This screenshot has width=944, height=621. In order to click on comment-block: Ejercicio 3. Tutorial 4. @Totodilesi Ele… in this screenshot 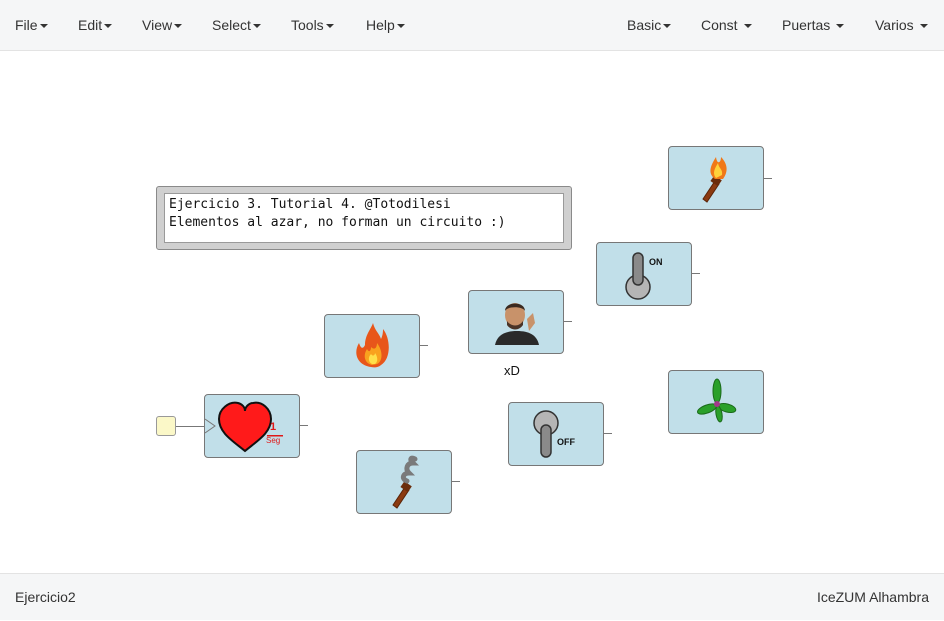, I will do `click(364, 218)`.